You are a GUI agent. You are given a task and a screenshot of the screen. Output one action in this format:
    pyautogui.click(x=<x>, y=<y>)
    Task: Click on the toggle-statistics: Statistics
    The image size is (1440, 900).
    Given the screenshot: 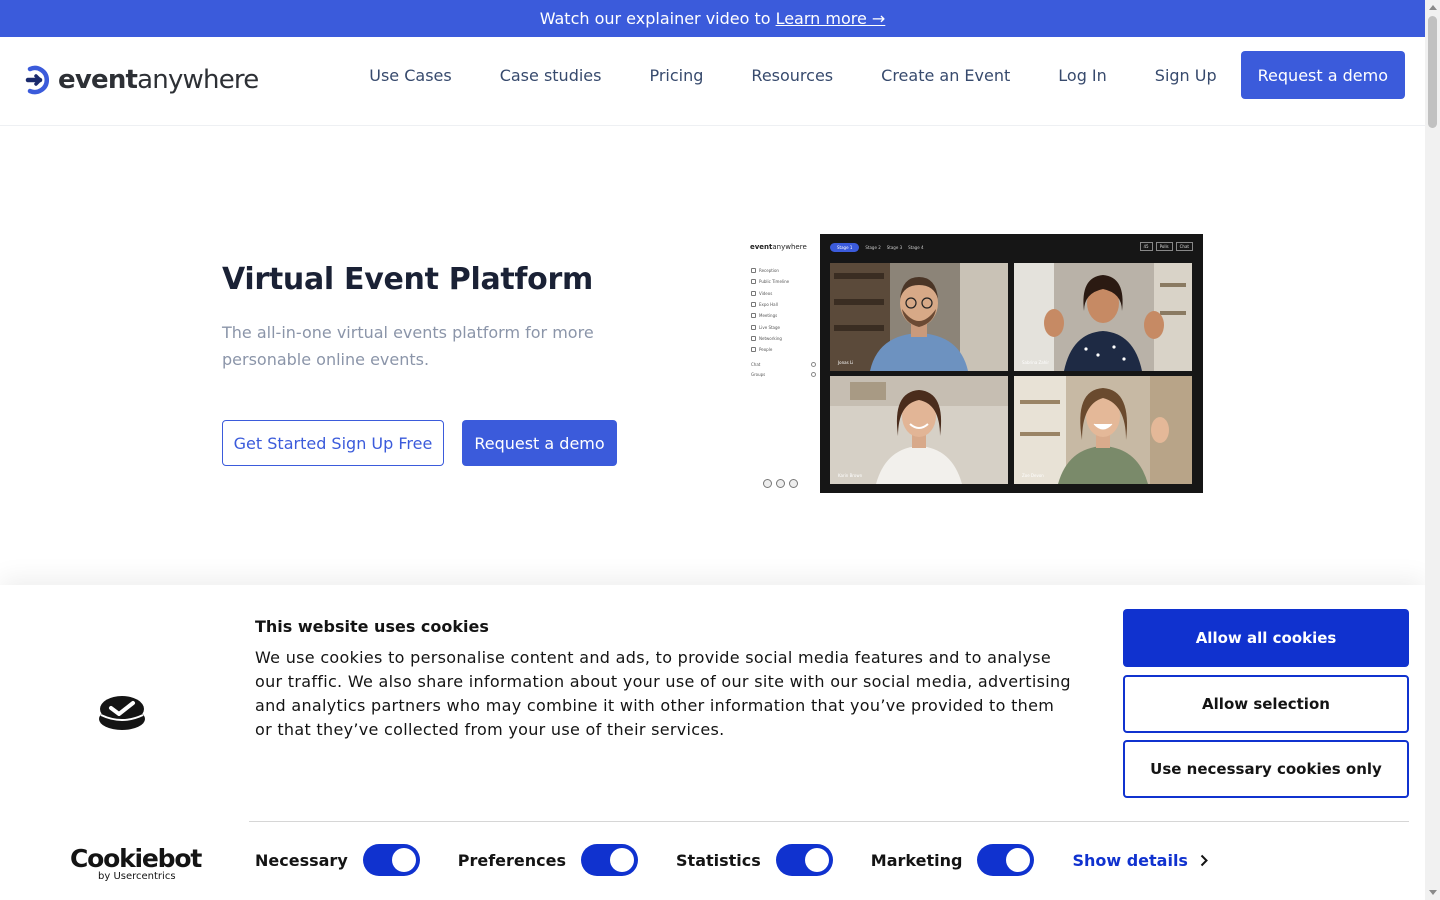 What is the action you would take?
    pyautogui.click(x=754, y=860)
    